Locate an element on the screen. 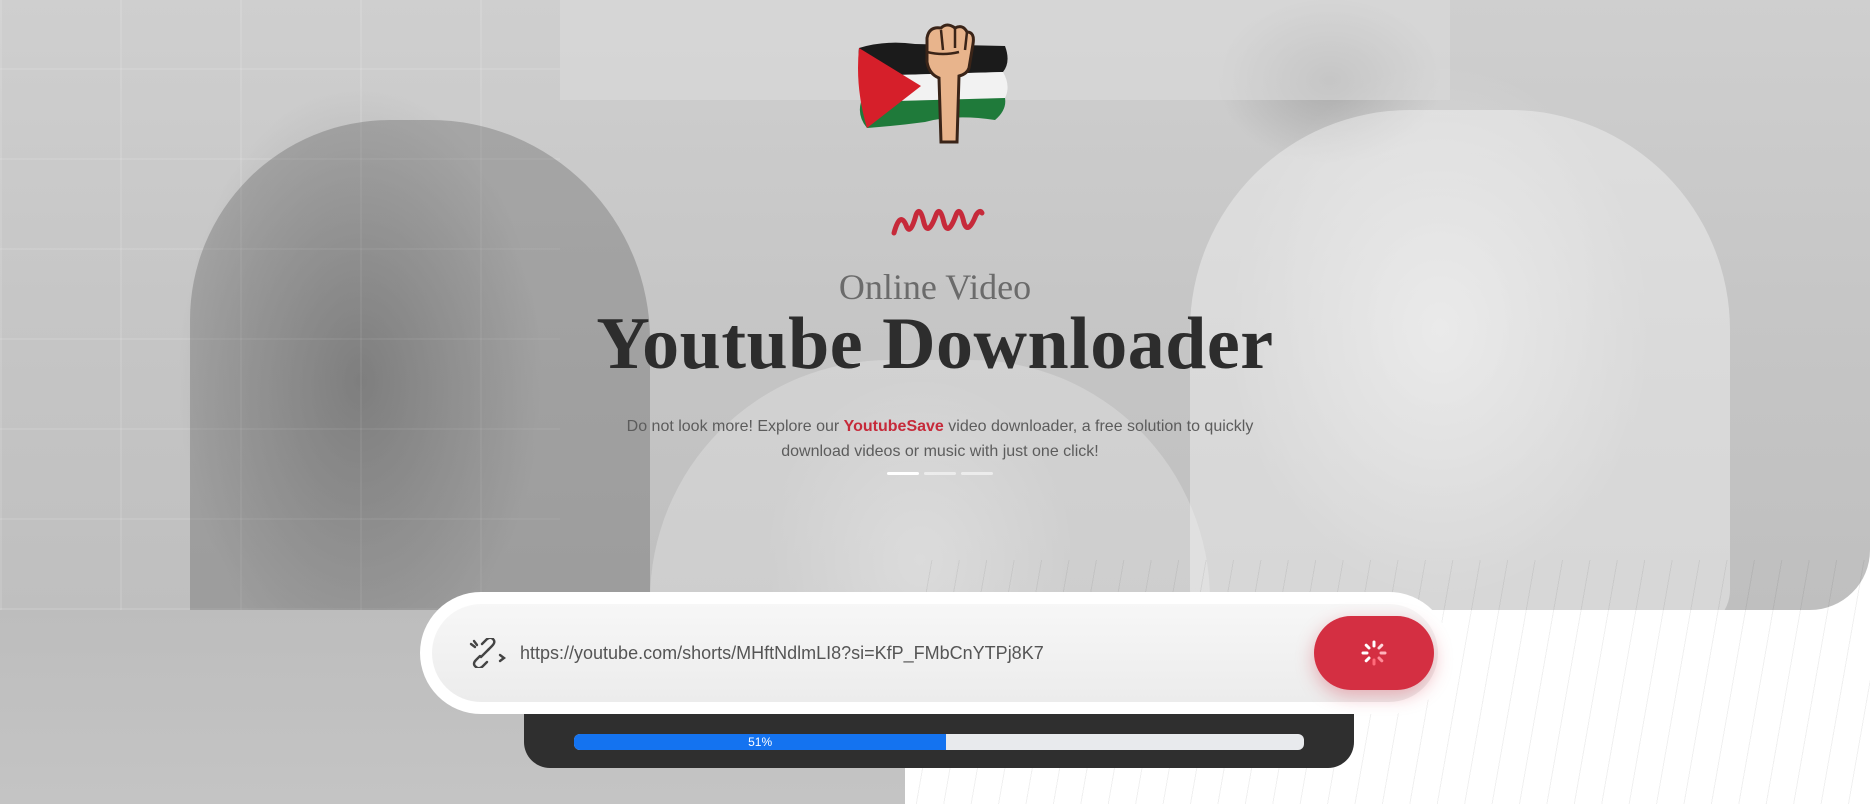 The image size is (1870, 804). link-icon is located at coordinates (487, 653).